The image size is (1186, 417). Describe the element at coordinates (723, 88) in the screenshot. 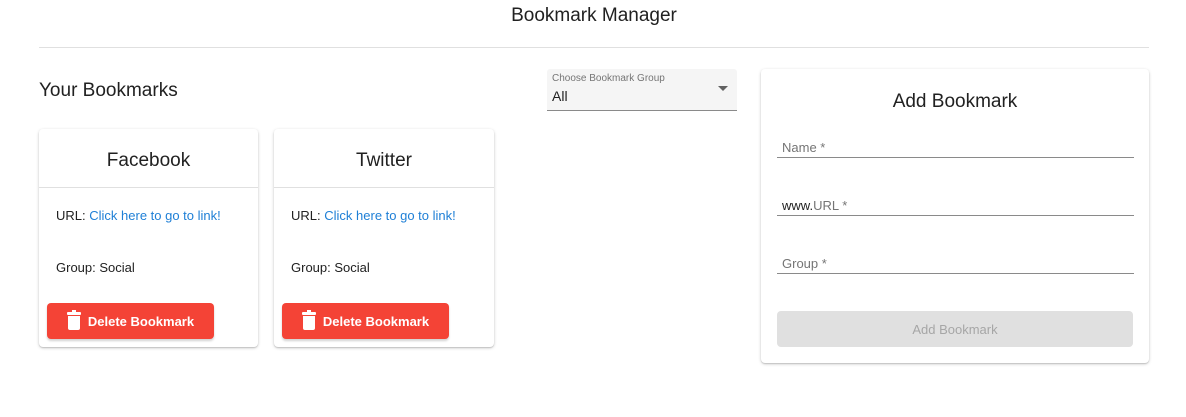

I see `caret-down-icon` at that location.